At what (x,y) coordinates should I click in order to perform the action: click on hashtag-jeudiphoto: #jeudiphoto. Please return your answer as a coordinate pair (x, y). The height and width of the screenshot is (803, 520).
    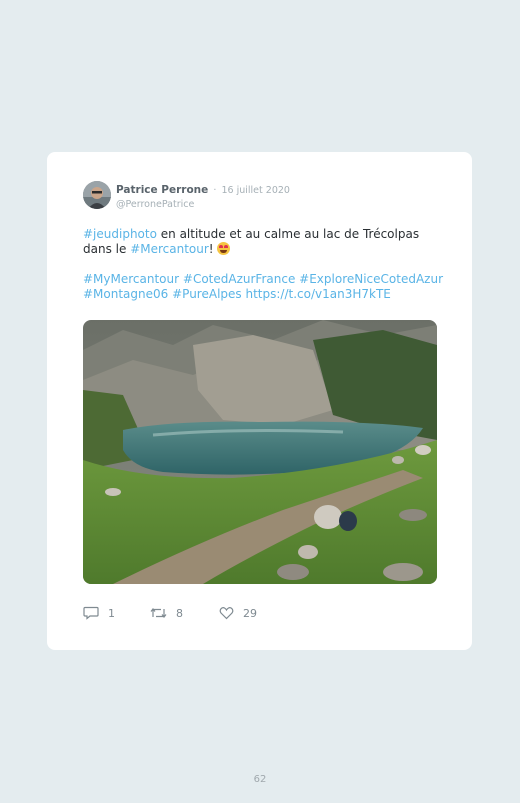
    Looking at the image, I should click on (120, 234).